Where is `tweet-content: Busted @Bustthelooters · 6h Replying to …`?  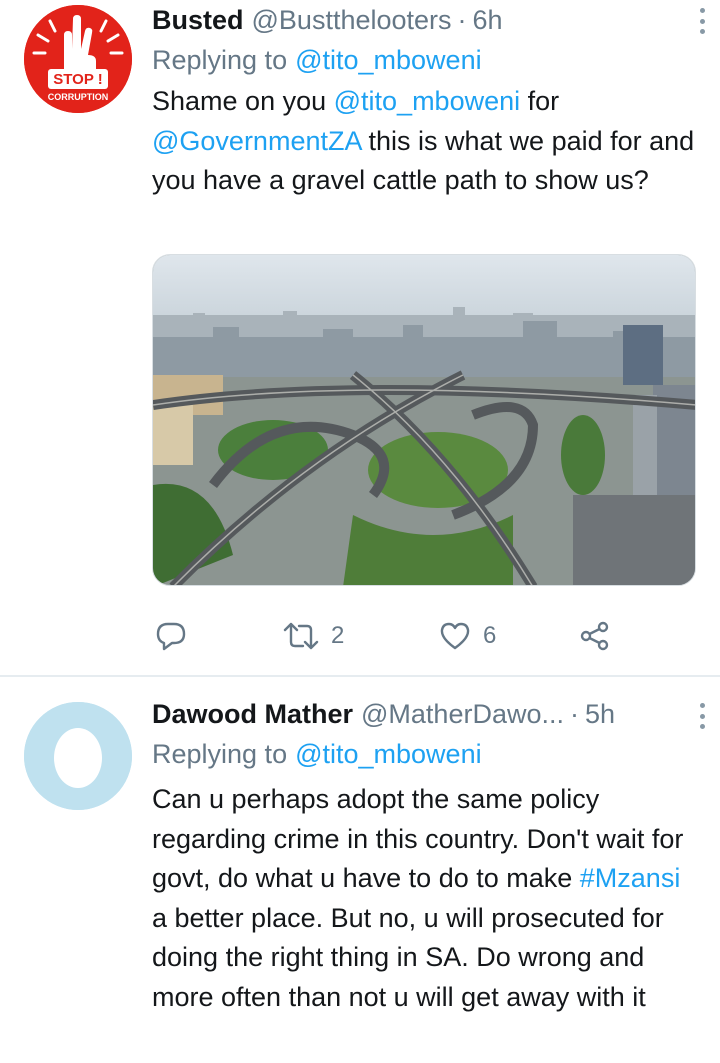
tweet-content: Busted @Bustthelooters · 6h Replying to … is located at coordinates (426, 100).